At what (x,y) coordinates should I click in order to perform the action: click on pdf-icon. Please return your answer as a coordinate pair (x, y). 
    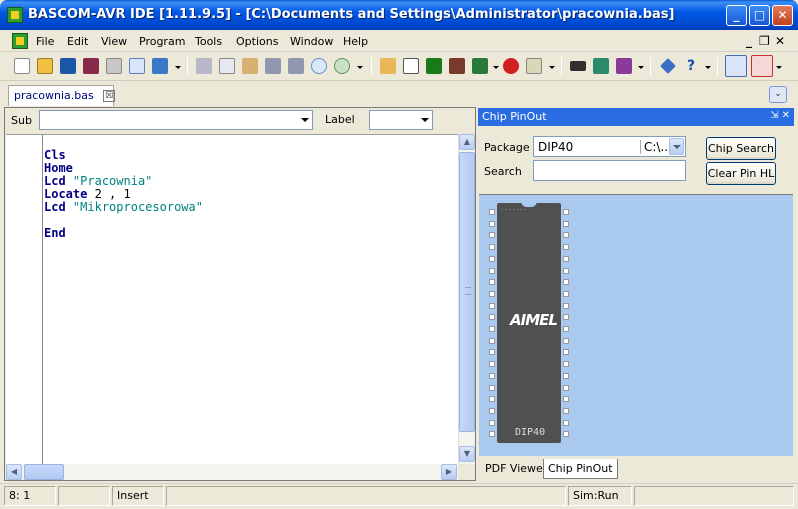
    Looking at the image, I should click on (762, 66).